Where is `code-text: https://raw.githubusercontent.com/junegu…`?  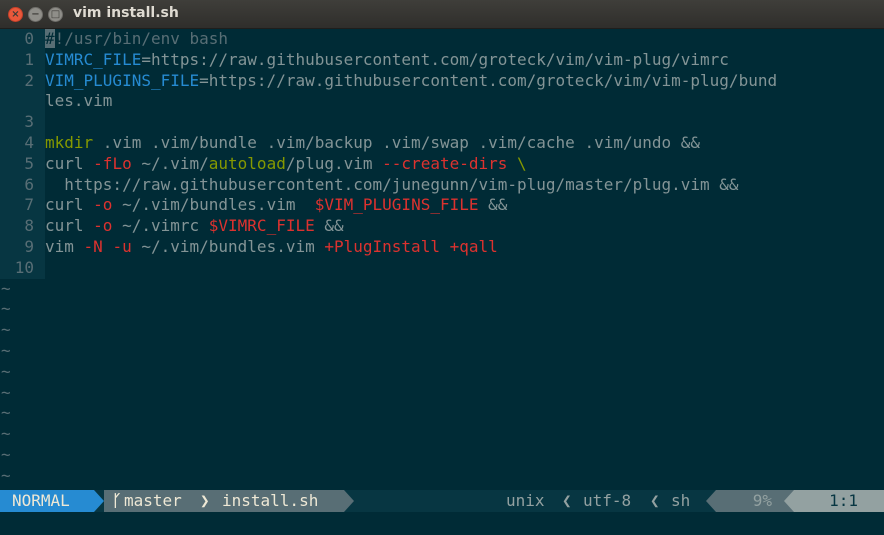 code-text: https://raw.githubusercontent.com/junegu… is located at coordinates (392, 185).